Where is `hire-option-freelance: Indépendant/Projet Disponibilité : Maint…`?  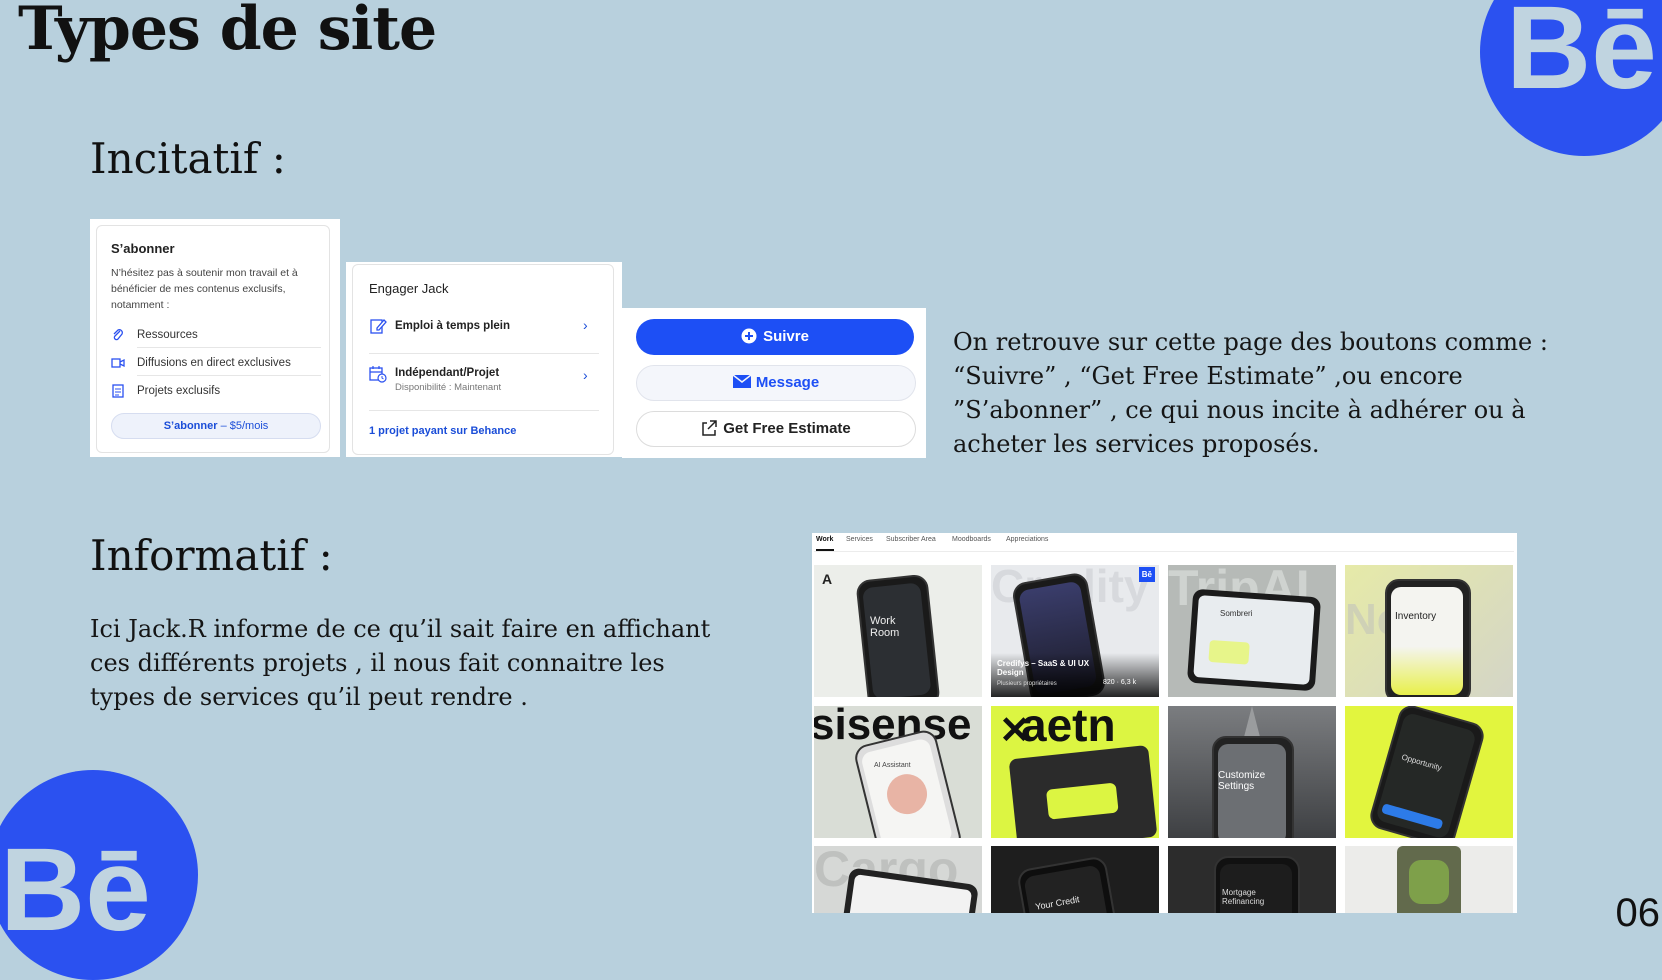
hire-option-freelance: Indépendant/Projet Disponibilité : Maint… is located at coordinates (483, 379).